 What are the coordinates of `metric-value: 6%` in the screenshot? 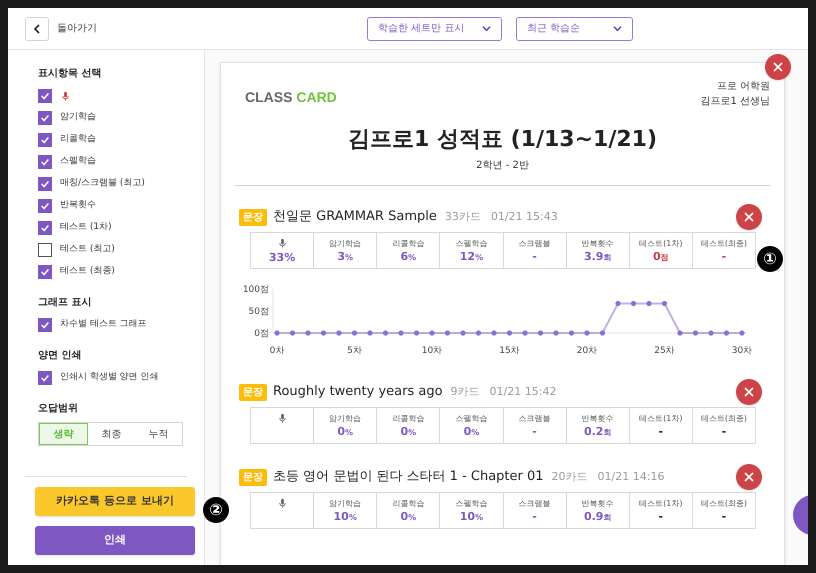 It's located at (408, 256).